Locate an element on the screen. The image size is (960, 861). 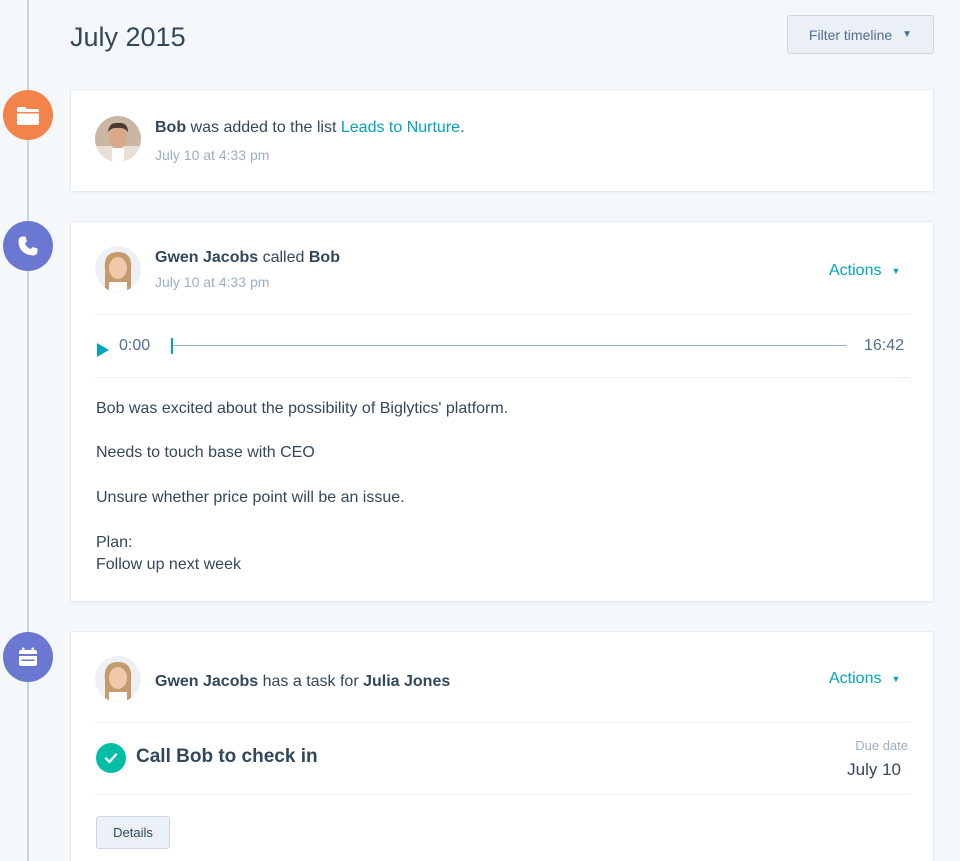
event-headline: Gwen Jacobs has a task for Julia Jones is located at coordinates (302, 682).